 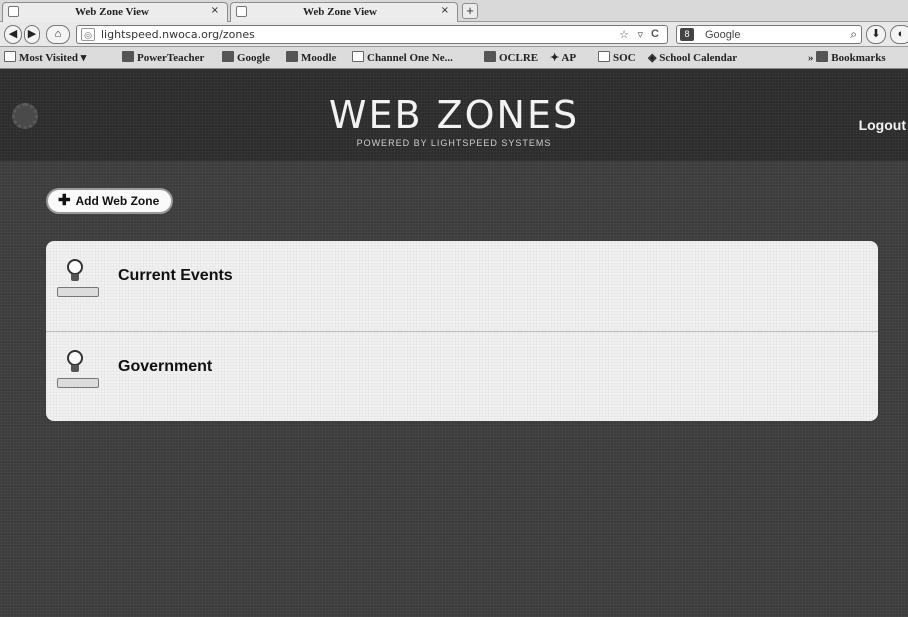 What do you see at coordinates (624, 34) in the screenshot?
I see `bookmark-star-icon: ☆` at bounding box center [624, 34].